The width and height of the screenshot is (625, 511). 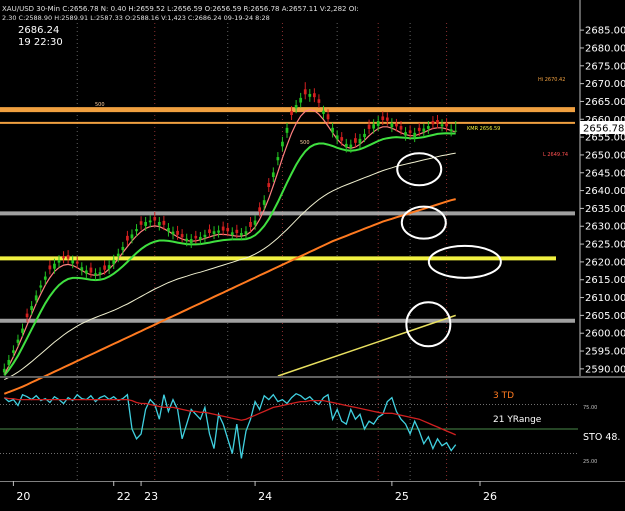 What do you see at coordinates (605, 245) in the screenshot?
I see `price-tick-label: 2625.00` at bounding box center [605, 245].